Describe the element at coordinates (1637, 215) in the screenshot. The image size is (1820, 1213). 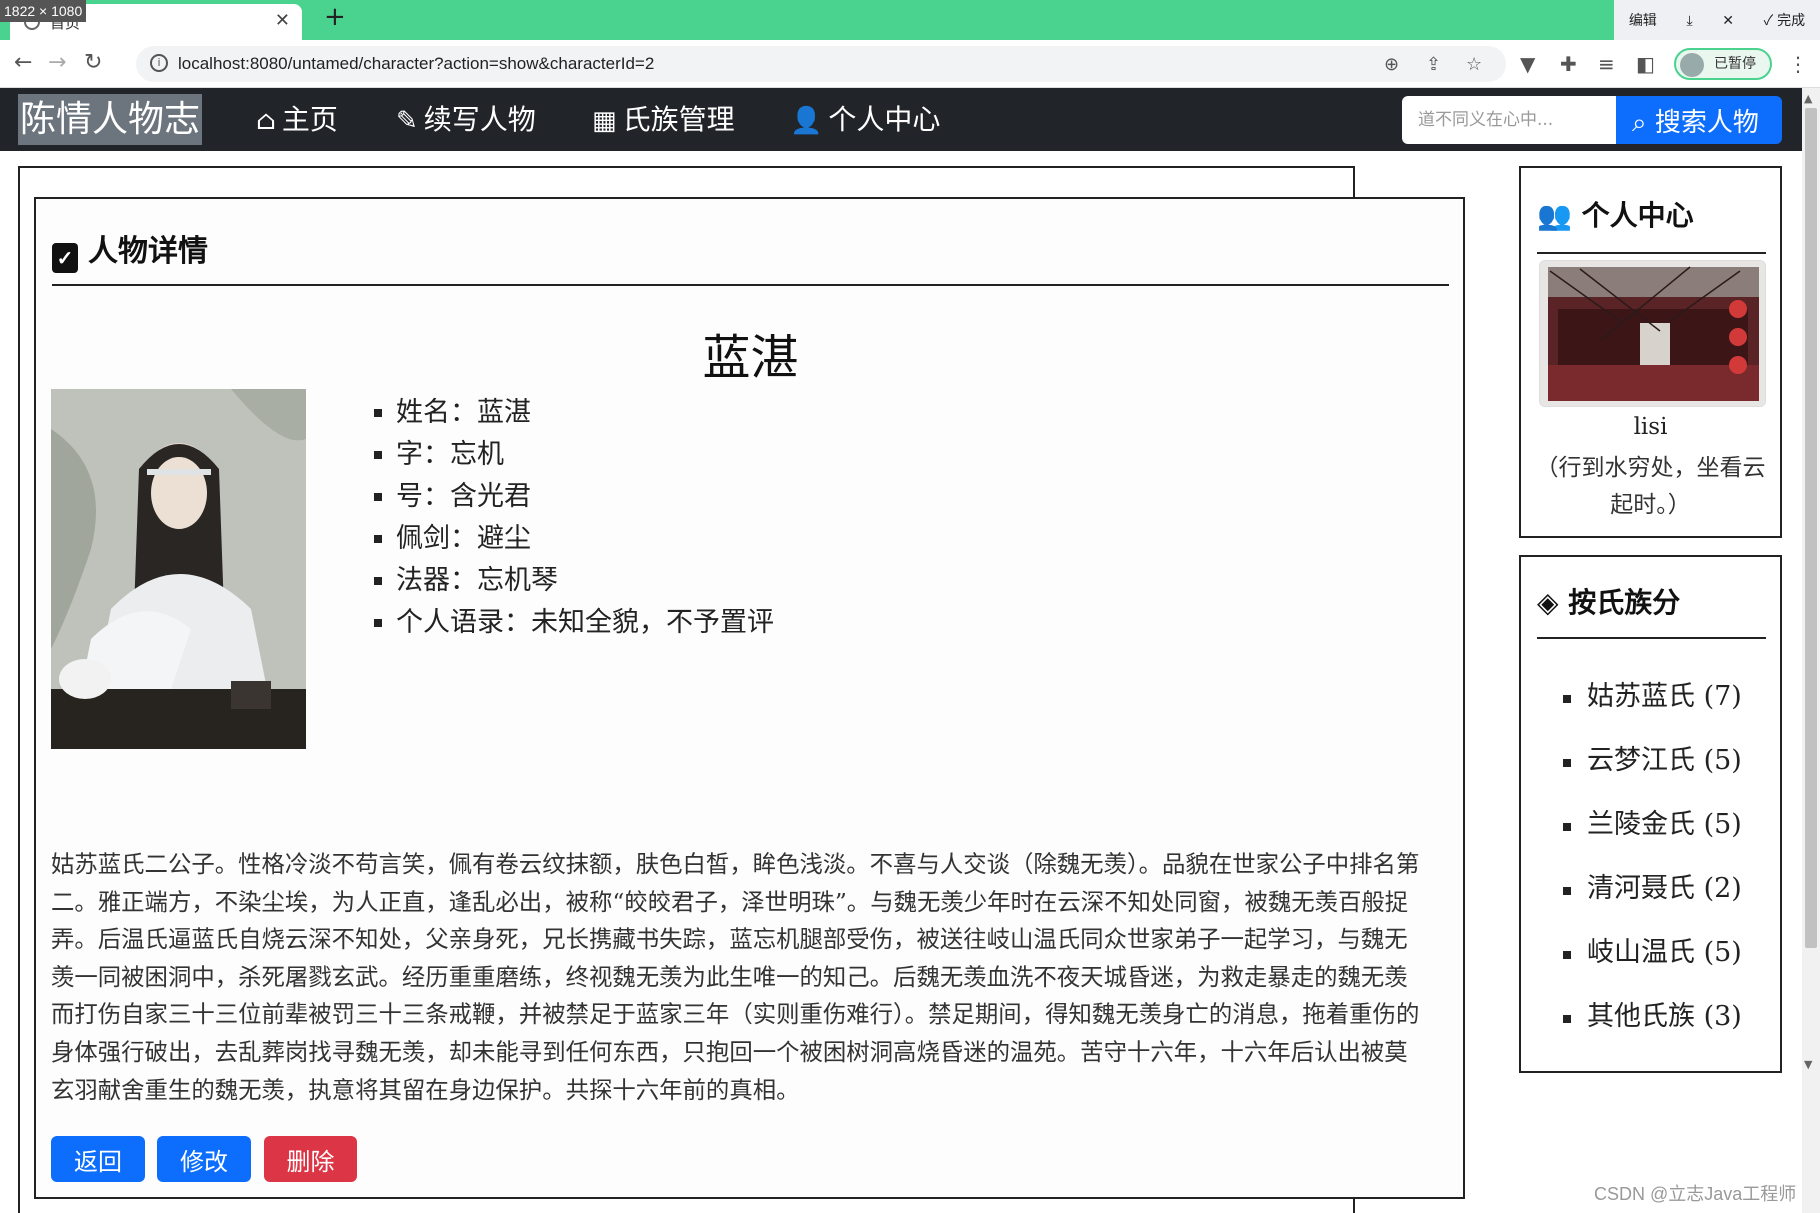
I see `profile-header-label: 个人中心` at that location.